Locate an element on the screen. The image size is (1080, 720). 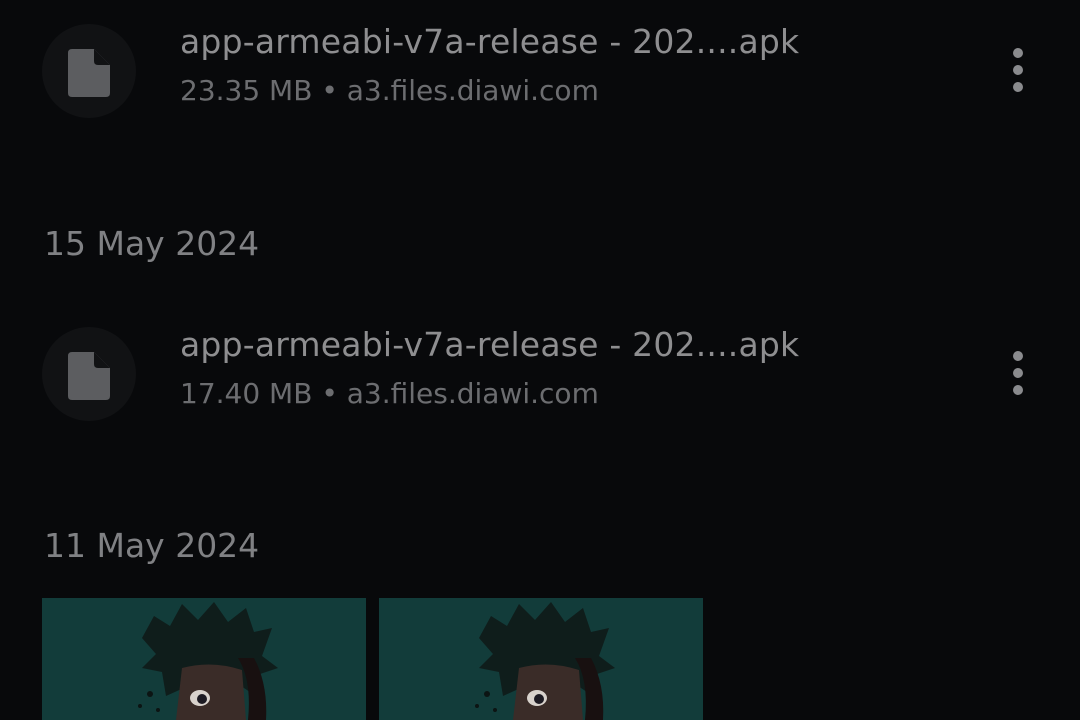
file-meta: 23.35 MB • a3.files.diawi.com is located at coordinates (389, 90).